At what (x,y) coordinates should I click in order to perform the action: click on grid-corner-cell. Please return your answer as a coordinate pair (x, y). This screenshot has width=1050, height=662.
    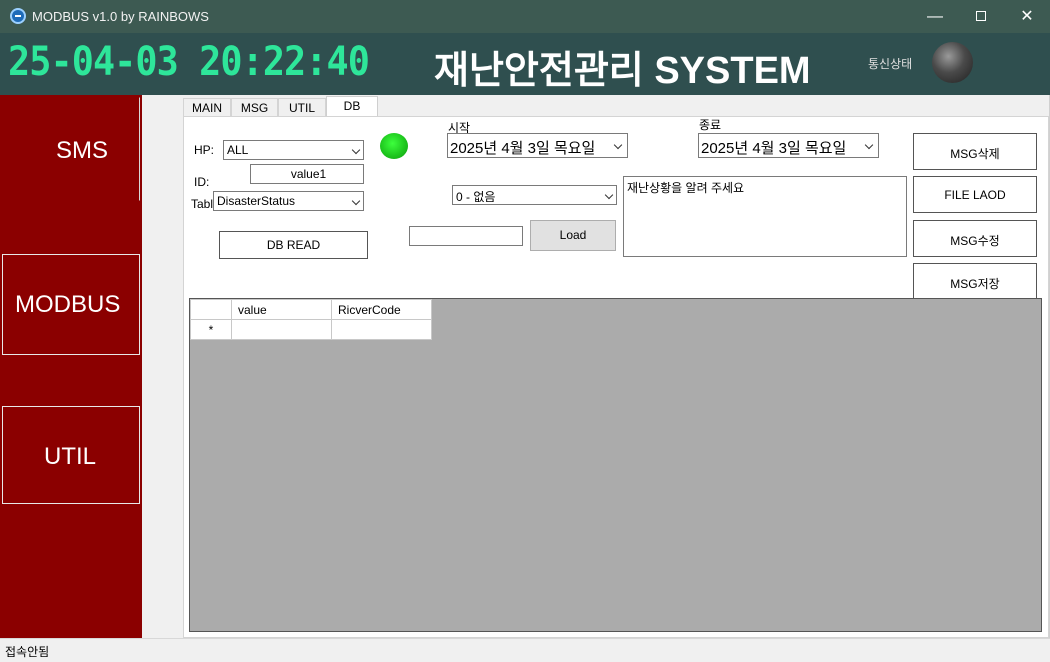
    Looking at the image, I should click on (211, 309).